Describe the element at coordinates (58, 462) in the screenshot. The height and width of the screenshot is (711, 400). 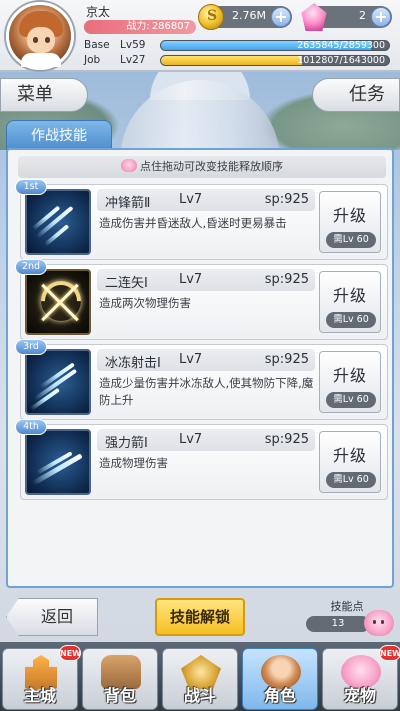
I see `power-arrow-icon` at that location.